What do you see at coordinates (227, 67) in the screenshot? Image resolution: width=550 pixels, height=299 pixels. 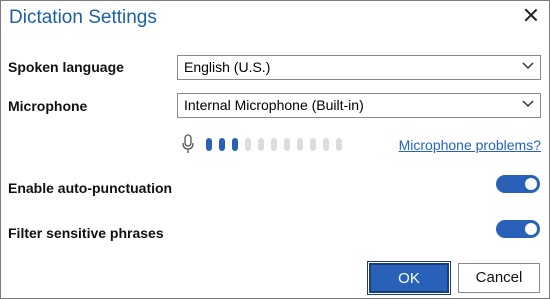 I see `spoken-language-value: English (U.S.)` at bounding box center [227, 67].